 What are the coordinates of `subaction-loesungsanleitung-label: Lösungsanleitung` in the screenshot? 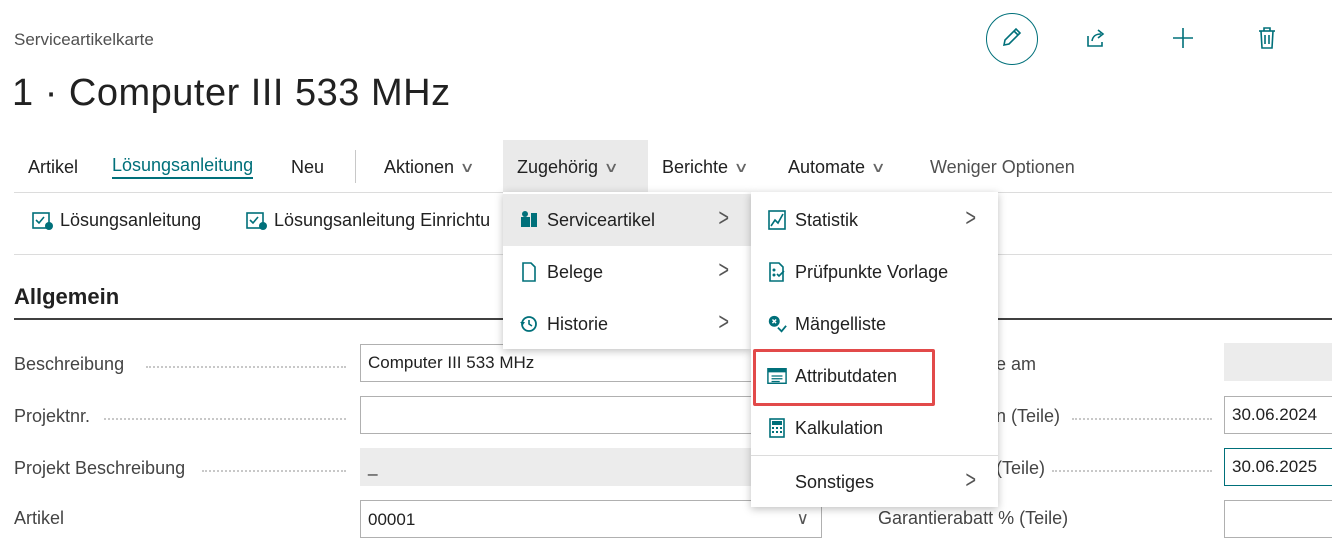 It's located at (131, 220).